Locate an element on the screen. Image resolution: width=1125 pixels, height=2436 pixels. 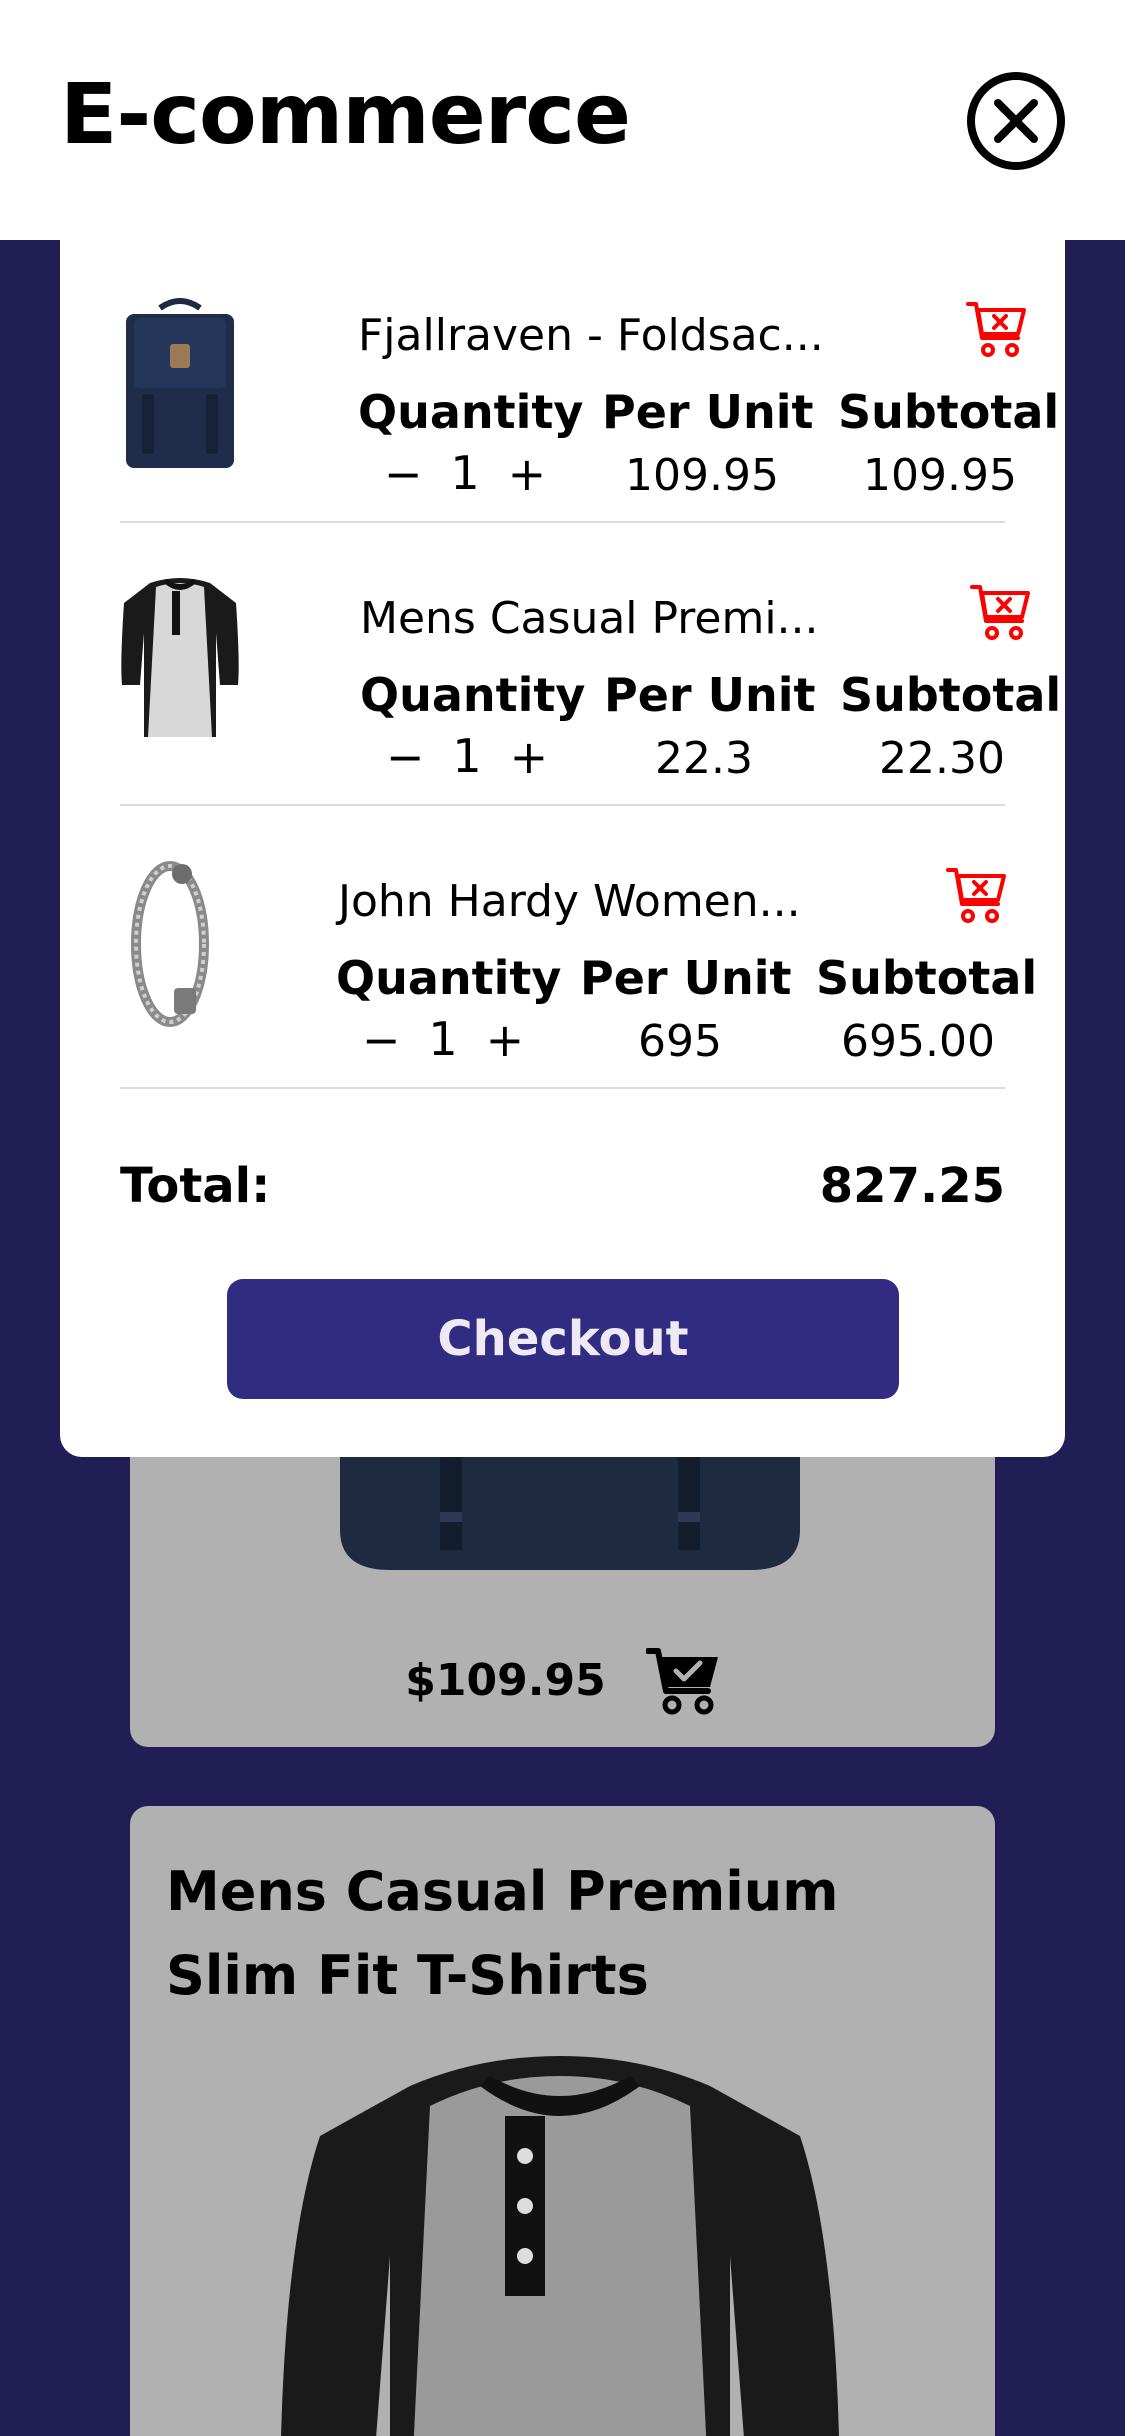
product-thumbnail-tshirt is located at coordinates (180, 657).